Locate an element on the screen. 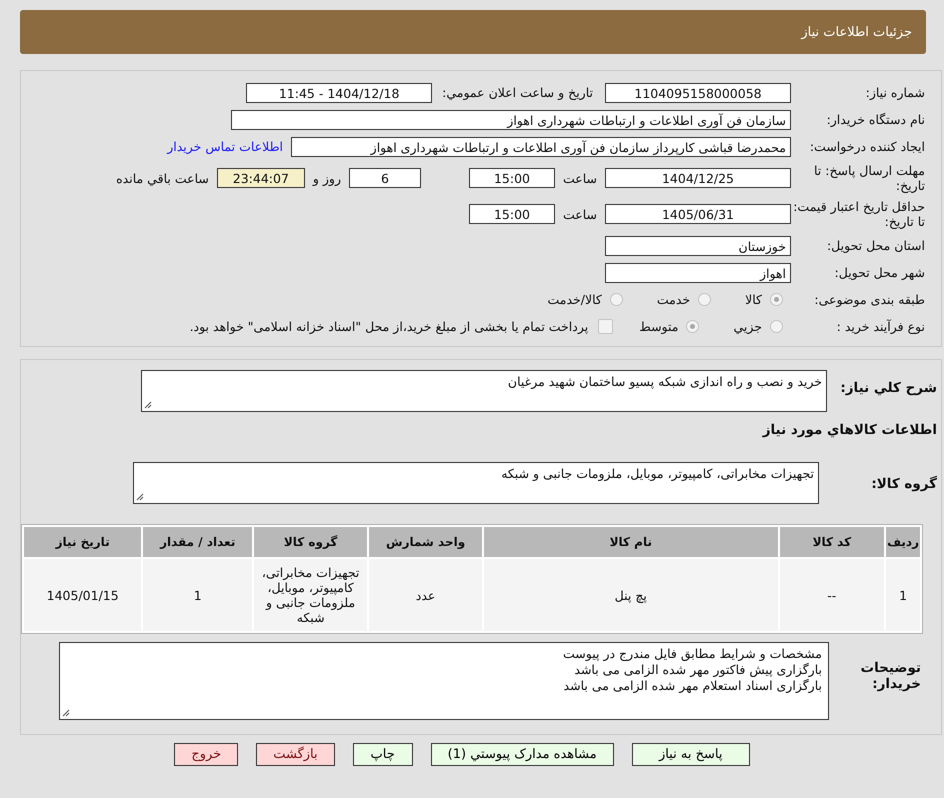 The height and width of the screenshot is (798, 944). deadline-date-field: 1404/12/25 is located at coordinates (698, 178).